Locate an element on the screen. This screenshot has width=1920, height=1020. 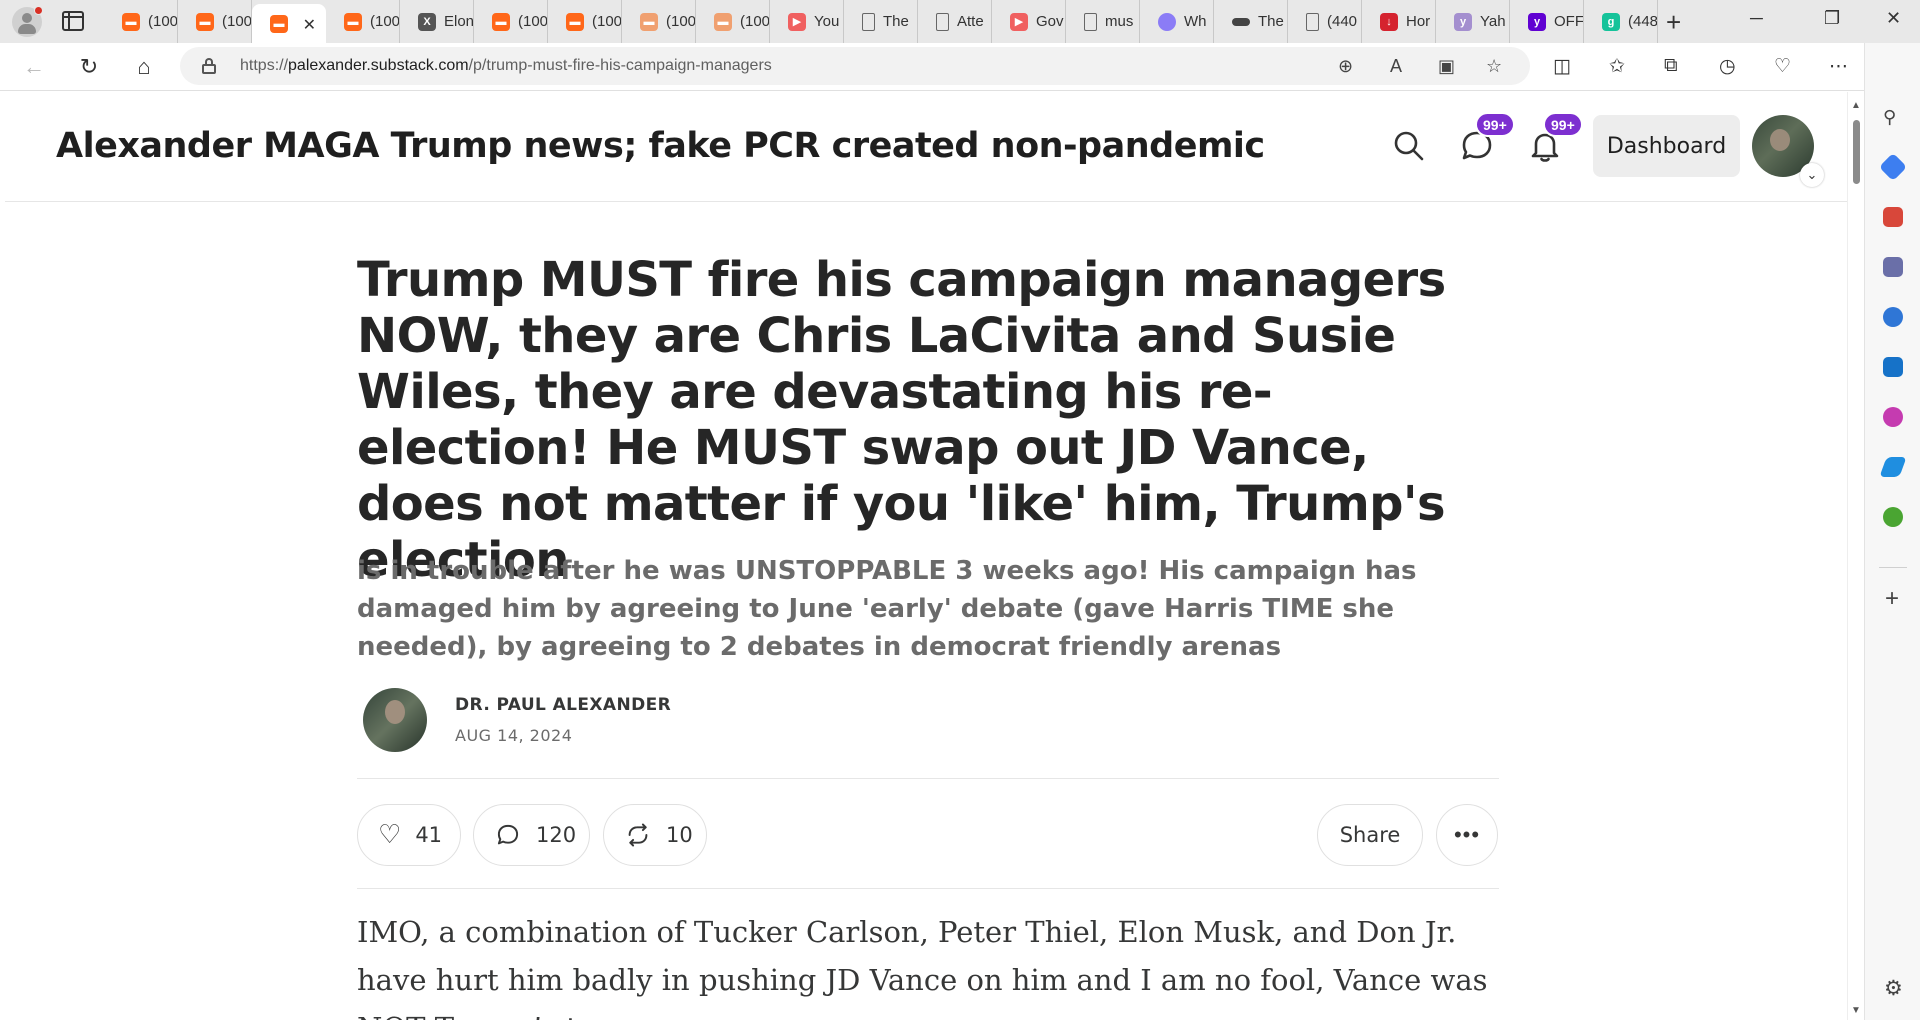
browser-tab: g (448 is located at coordinates (1621, 21).